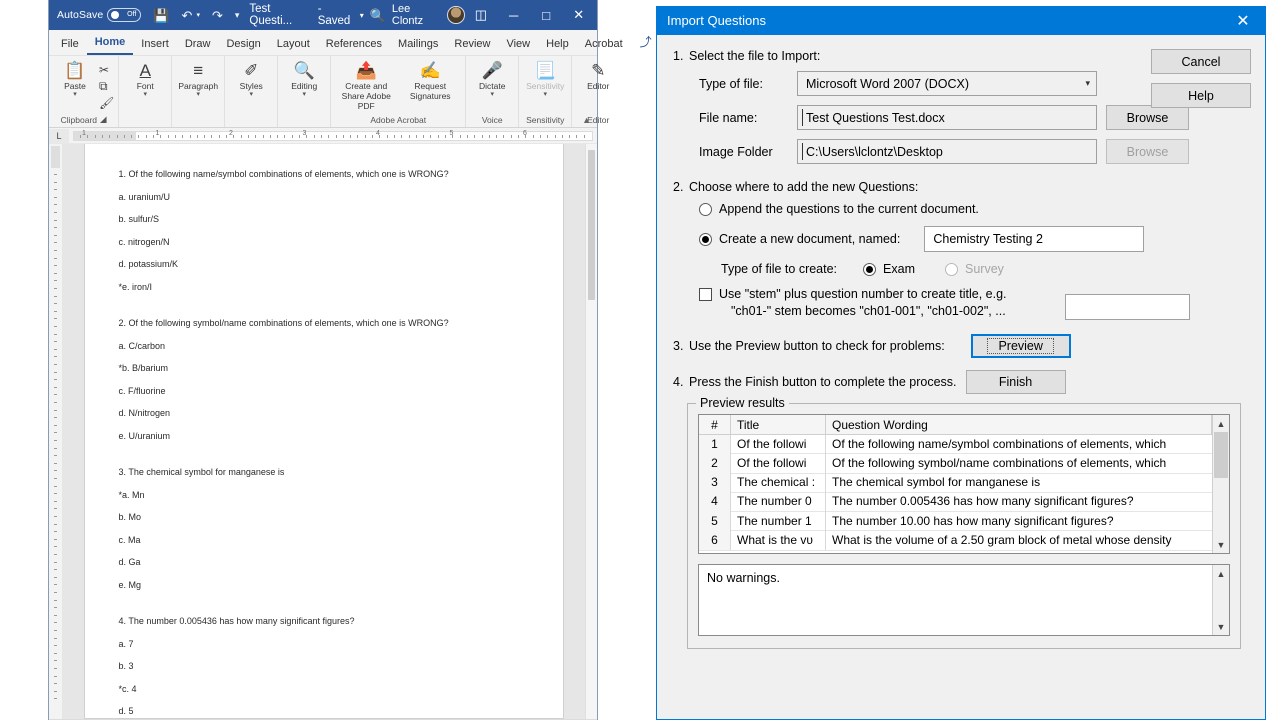 The image size is (1280, 720). Describe the element at coordinates (251, 79) in the screenshot. I see `styles-button: ✐ Styles ▾` at that location.